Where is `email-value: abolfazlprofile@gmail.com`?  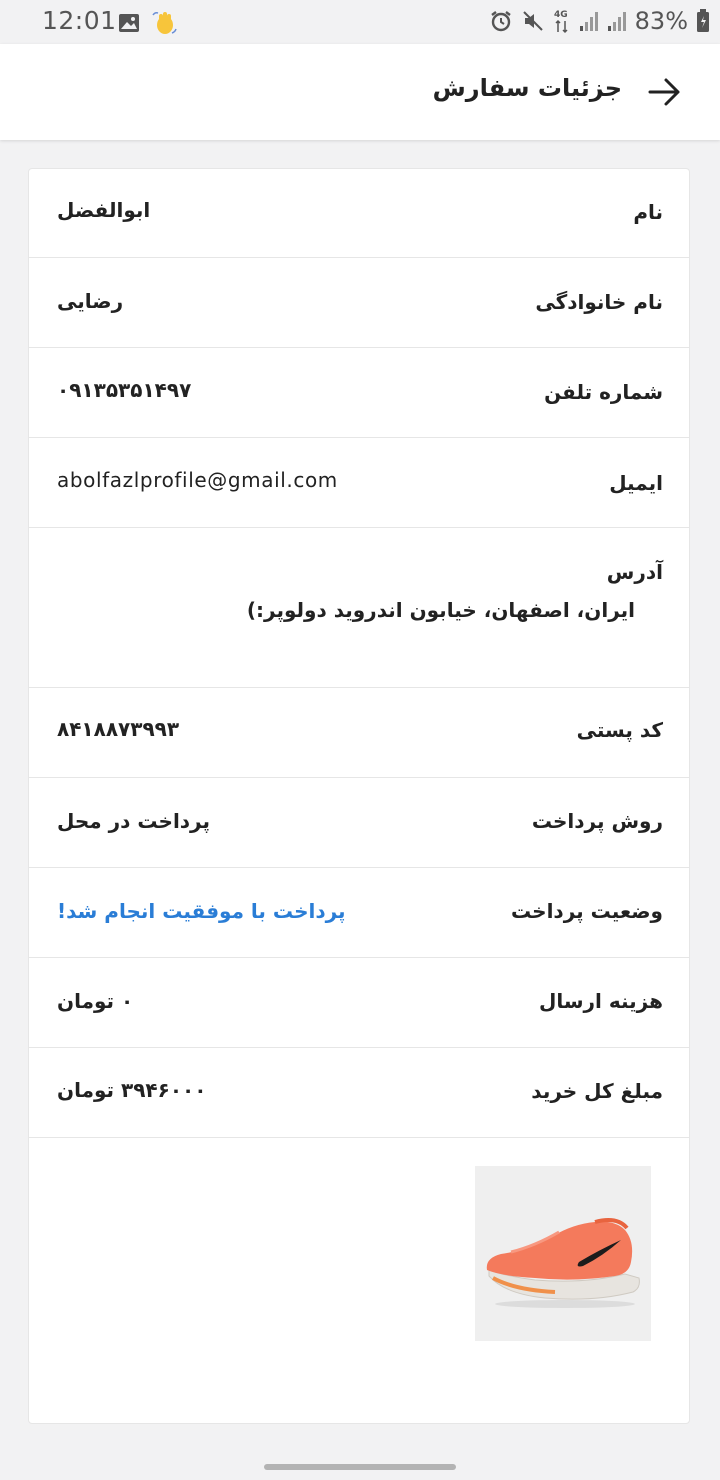
email-value: abolfazlprofile@gmail.com is located at coordinates (197, 480).